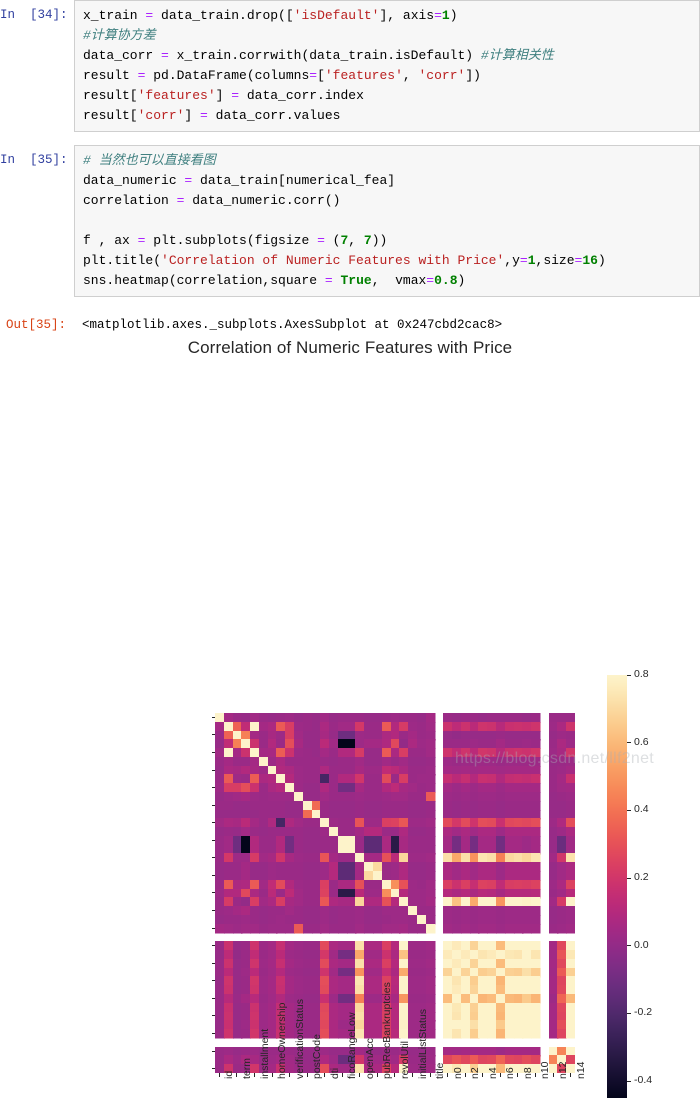 The image size is (700, 1098). I want to click on code-token: )), so click(379, 240).